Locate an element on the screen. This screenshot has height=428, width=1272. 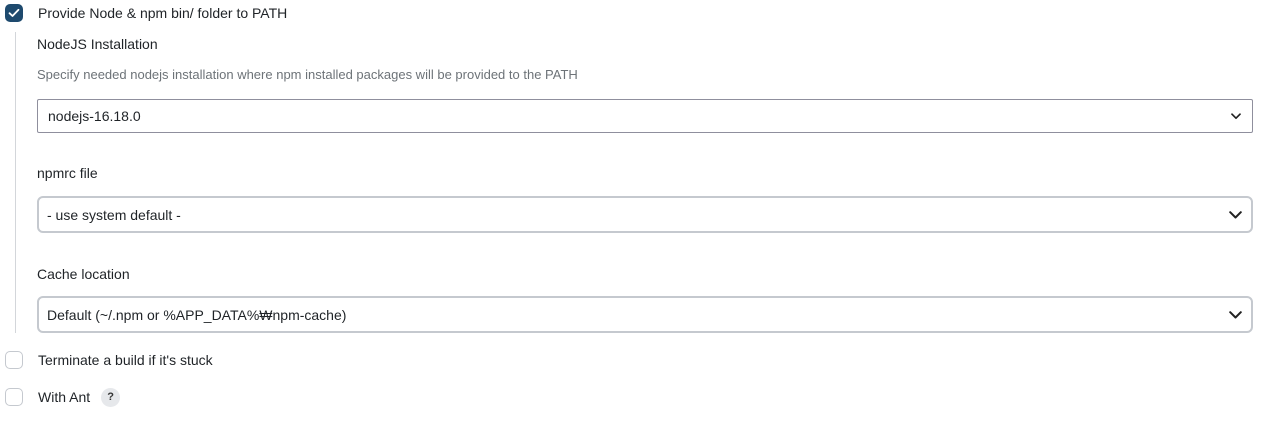
nodejs-installation-value: nodejs-16.18.0 is located at coordinates (94, 116).